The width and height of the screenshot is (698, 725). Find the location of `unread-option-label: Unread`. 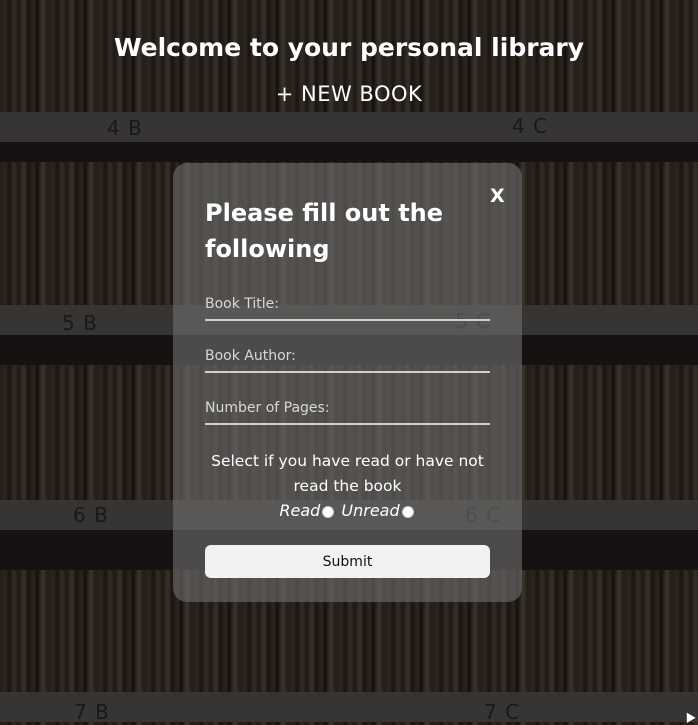

unread-option-label: Unread is located at coordinates (370, 510).